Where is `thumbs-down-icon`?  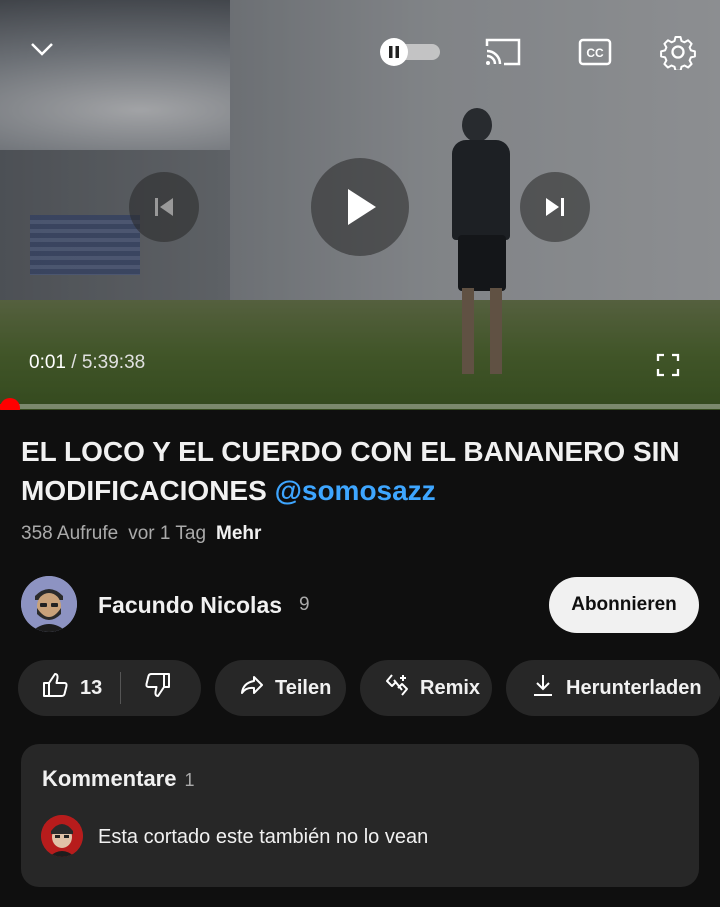
thumbs-down-icon is located at coordinates (158, 688).